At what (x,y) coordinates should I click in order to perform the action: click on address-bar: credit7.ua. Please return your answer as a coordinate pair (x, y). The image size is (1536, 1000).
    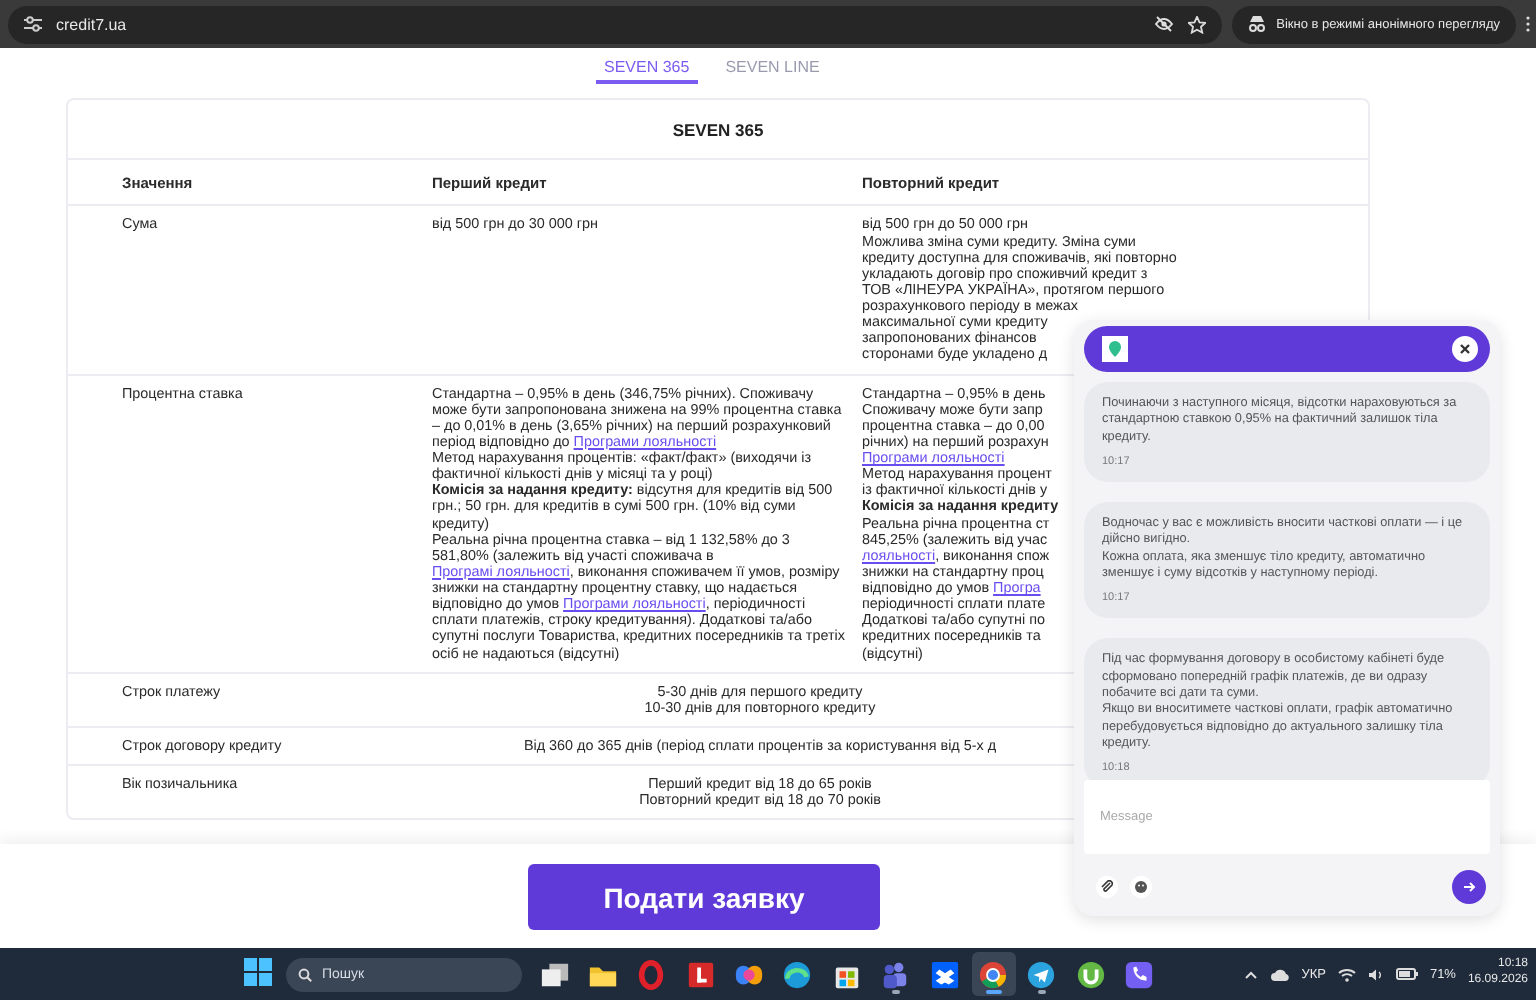
    Looking at the image, I should click on (615, 24).